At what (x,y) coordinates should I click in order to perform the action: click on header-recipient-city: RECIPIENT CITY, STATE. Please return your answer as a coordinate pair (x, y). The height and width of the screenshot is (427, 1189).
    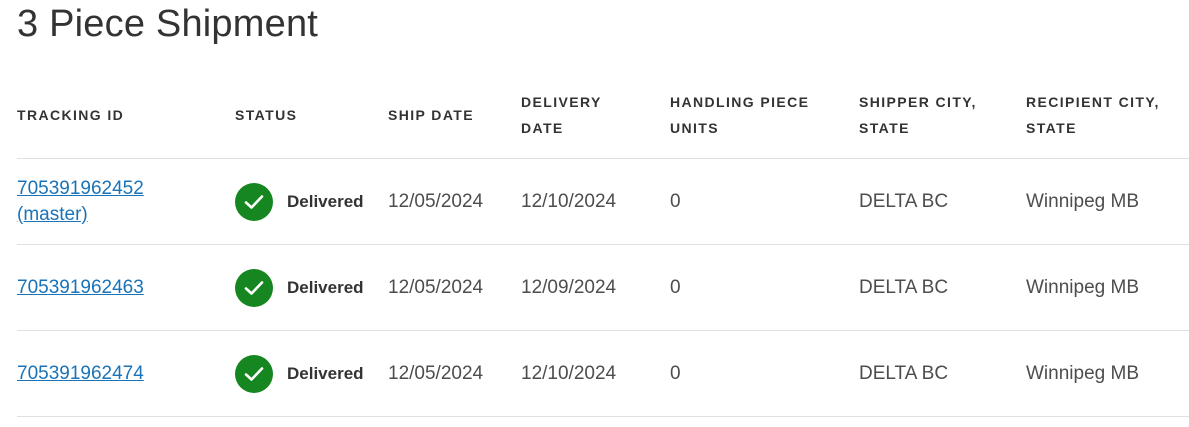
    Looking at the image, I should click on (1107, 115).